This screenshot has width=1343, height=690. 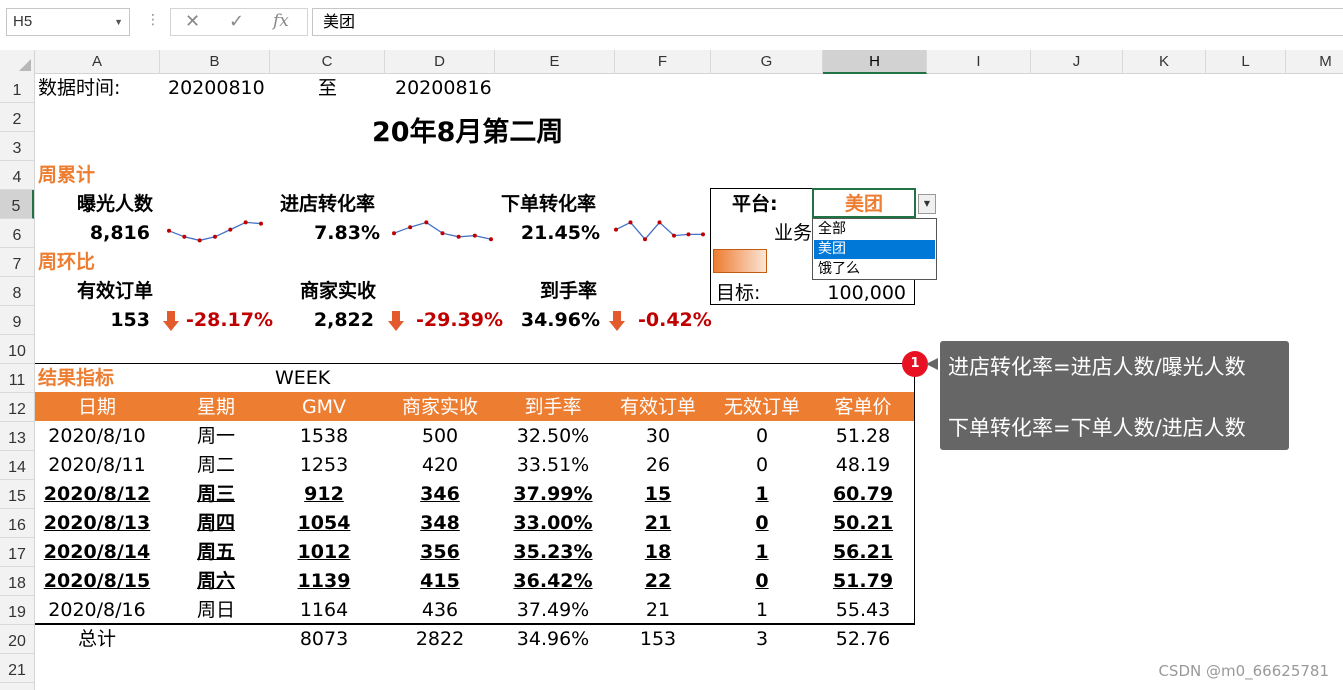 What do you see at coordinates (1097, 428) in the screenshot?
I see `comment-line-2: 下单转化率=下单人数/进店人数` at bounding box center [1097, 428].